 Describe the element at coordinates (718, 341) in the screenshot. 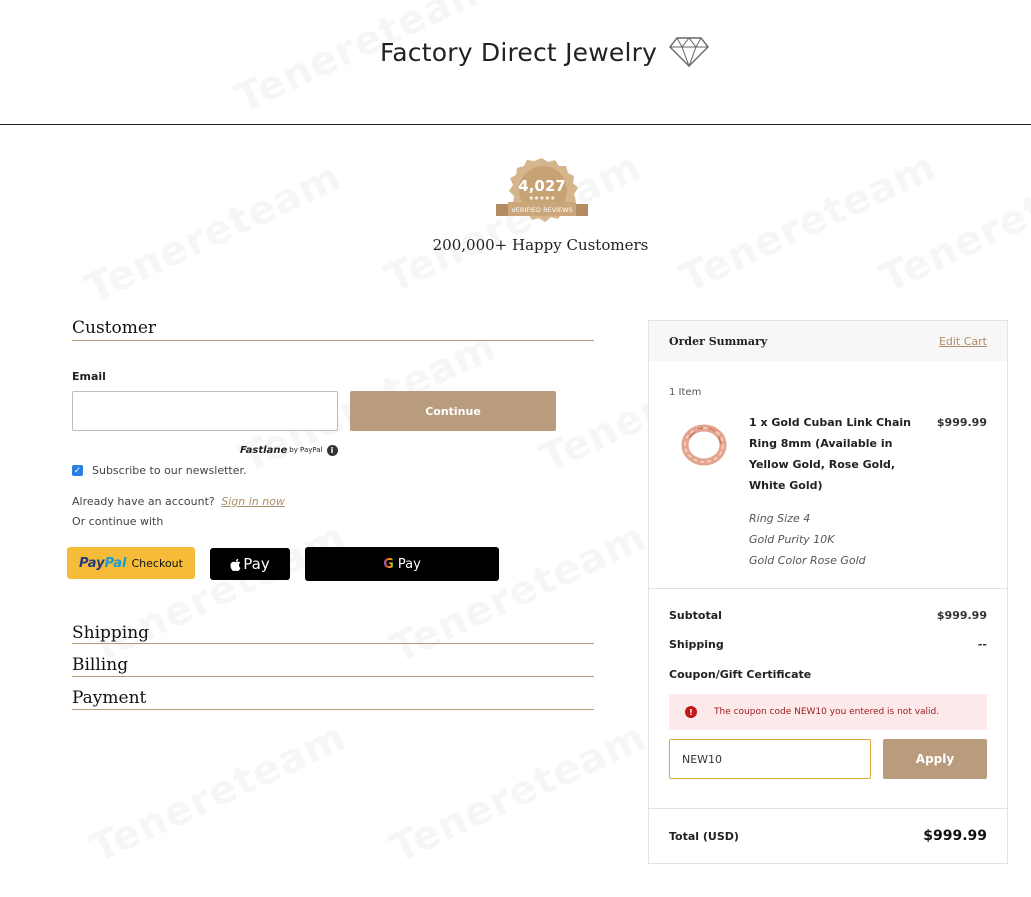

I see `order-summary-title: Order Summary` at that location.